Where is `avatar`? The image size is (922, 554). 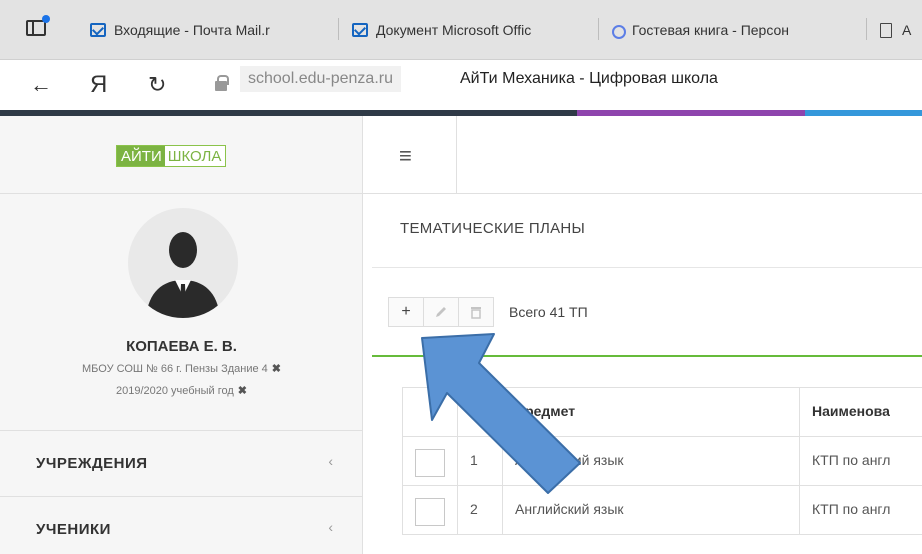
avatar is located at coordinates (183, 263).